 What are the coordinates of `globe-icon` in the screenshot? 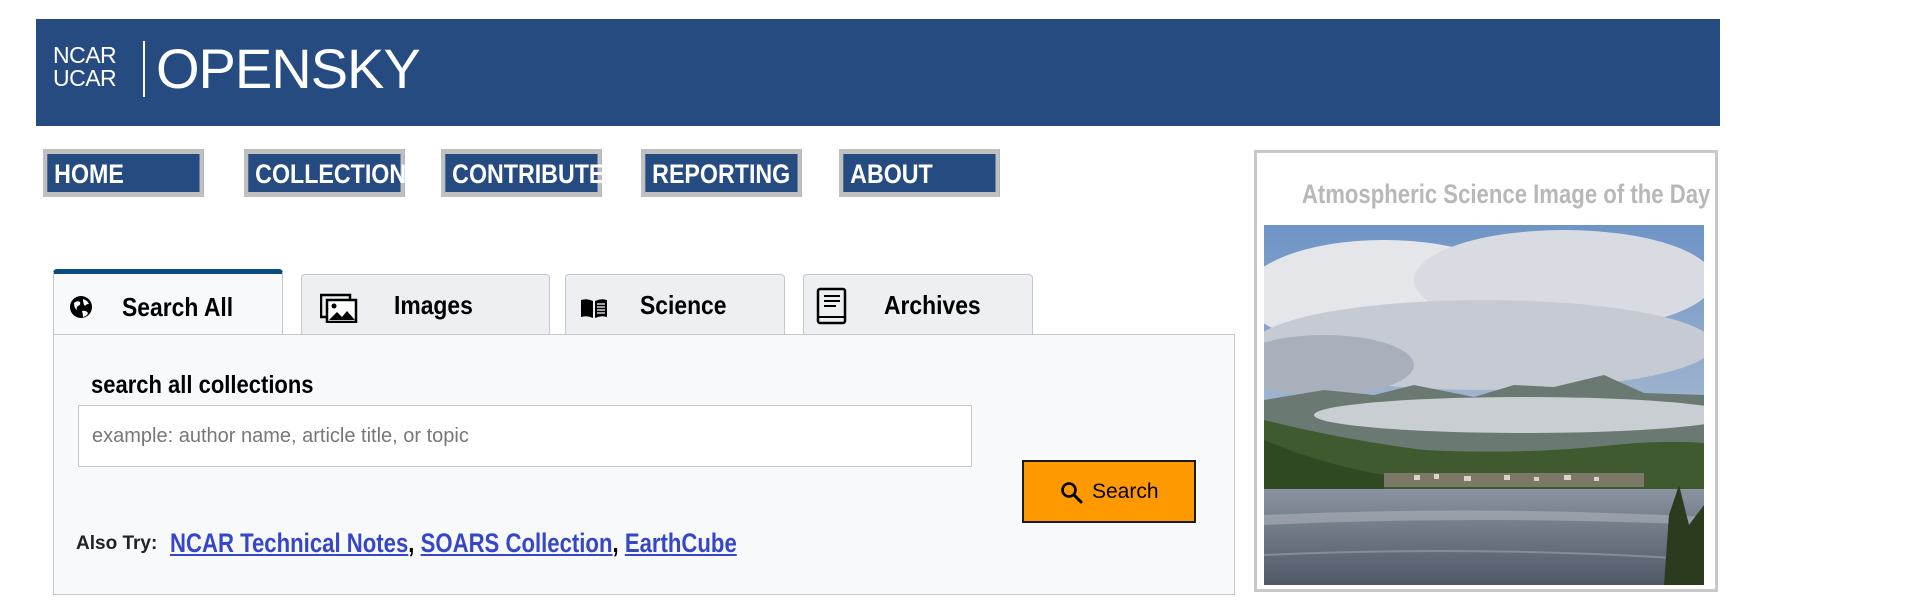 It's located at (81, 307).